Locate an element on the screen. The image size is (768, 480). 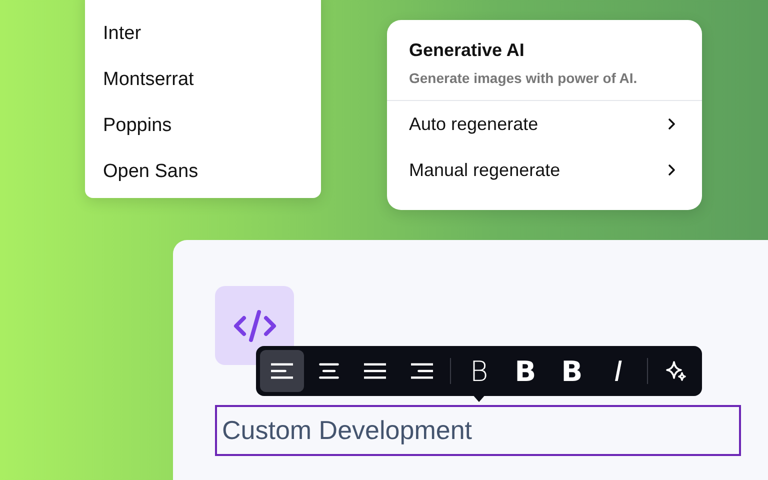
font-option: Open Sans is located at coordinates (212, 171).